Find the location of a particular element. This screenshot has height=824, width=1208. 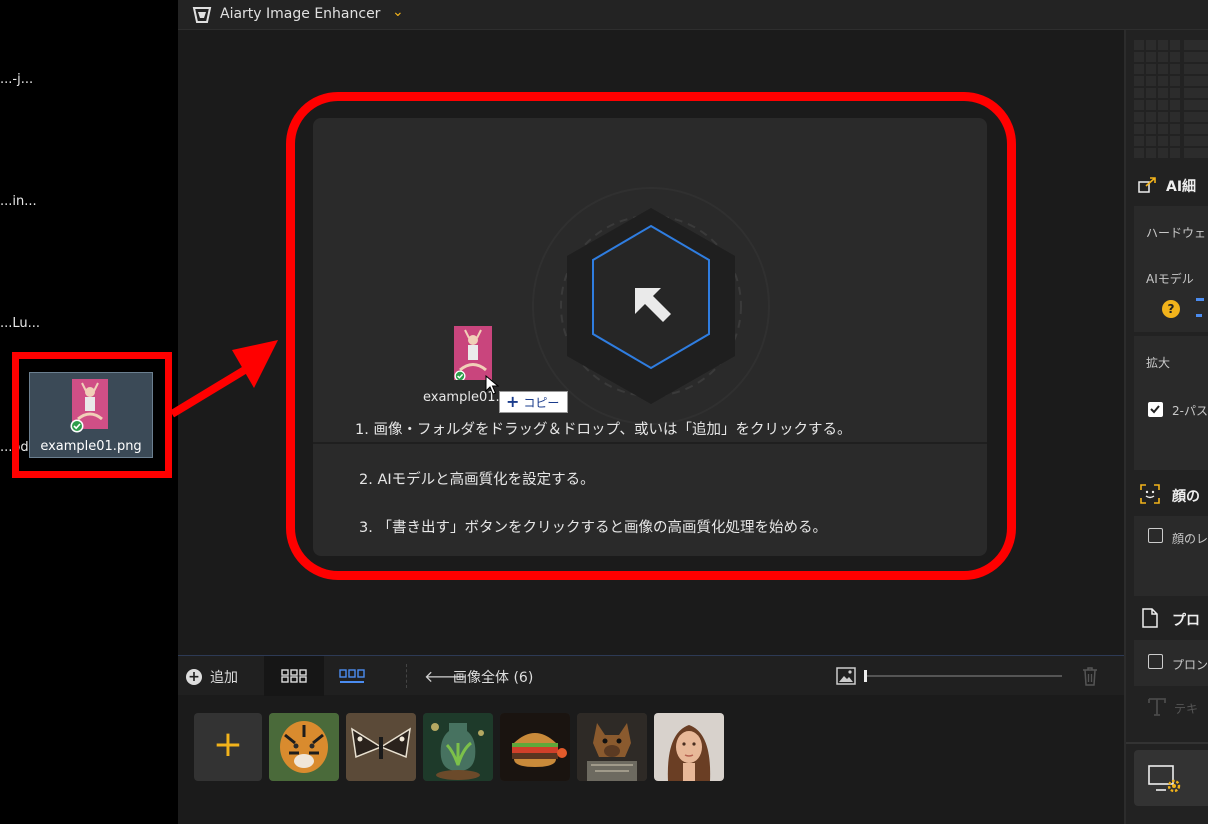

preview-grid is located at coordinates (1171, 99).